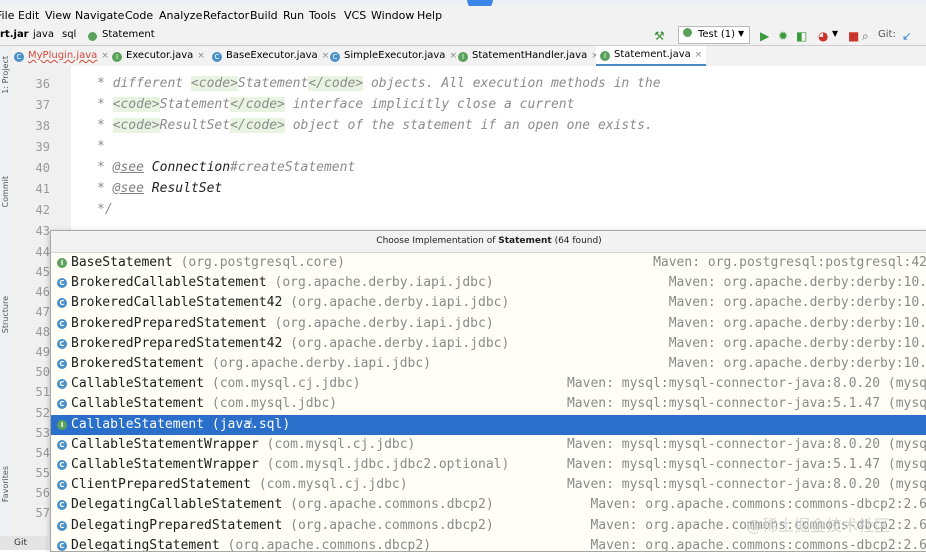 The width and height of the screenshot is (926, 552). Describe the element at coordinates (764, 36) in the screenshot. I see `run-icon: ▶` at that location.